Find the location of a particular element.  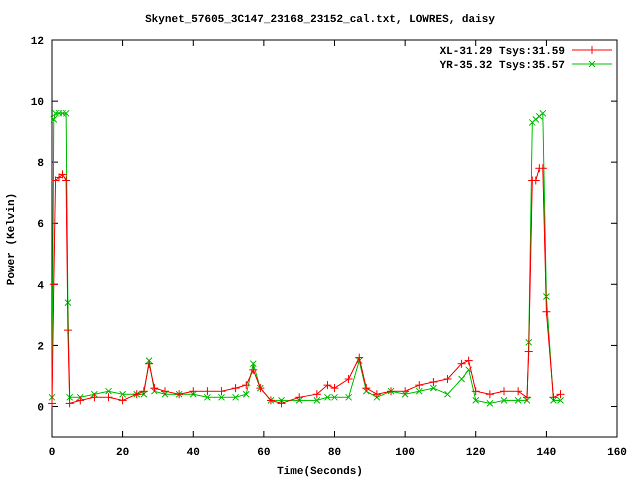

y-axis-label: Power (Kelvin) is located at coordinates (12, 239).